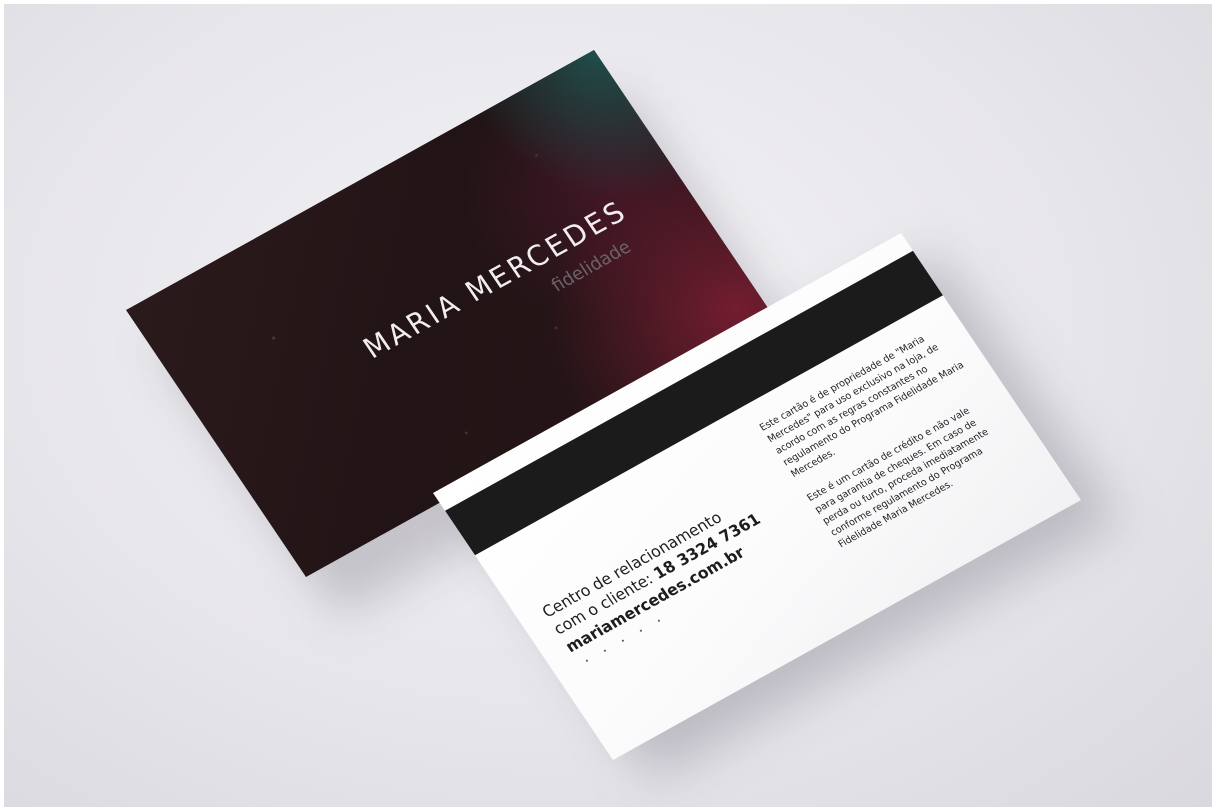 Image resolution: width=1216 pixels, height=807 pixels. Describe the element at coordinates (591, 266) in the screenshot. I see `brand-subtitle: fidelidade` at that location.